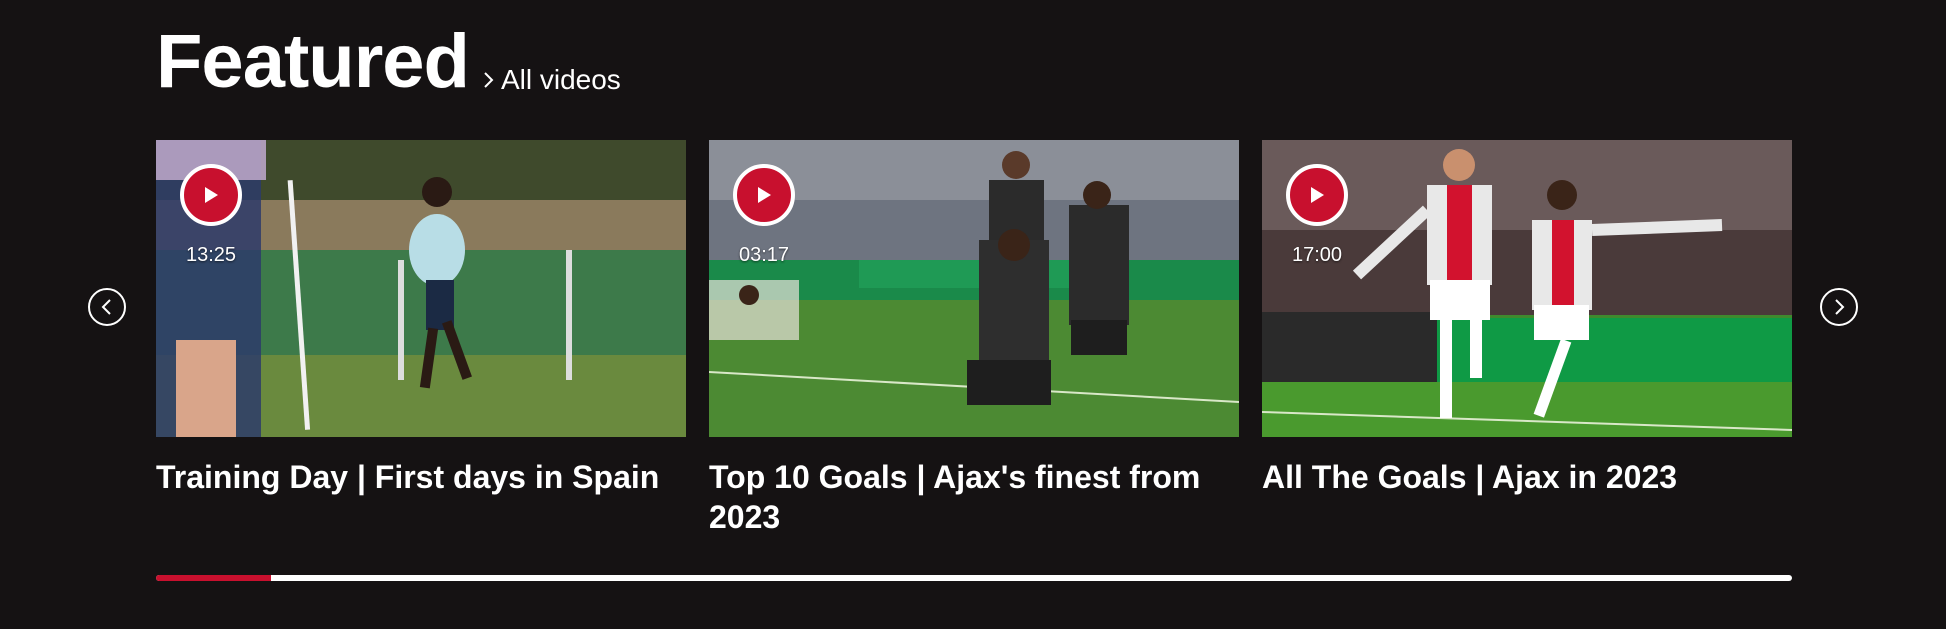  Describe the element at coordinates (1527, 477) in the screenshot. I see `video-title: All The Goals | Ajax in 2023` at that location.